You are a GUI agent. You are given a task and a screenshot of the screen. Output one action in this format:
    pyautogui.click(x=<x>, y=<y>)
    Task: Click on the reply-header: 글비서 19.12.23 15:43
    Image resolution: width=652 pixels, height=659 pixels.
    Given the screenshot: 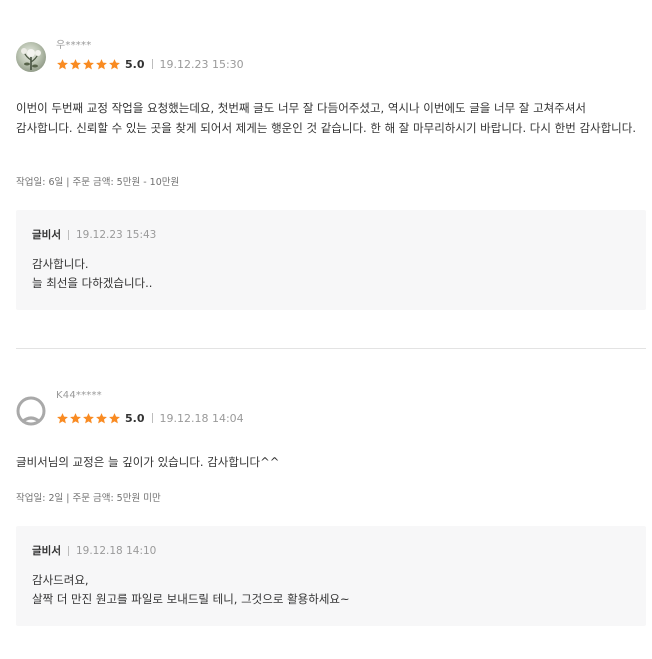 What is the action you would take?
    pyautogui.click(x=94, y=234)
    